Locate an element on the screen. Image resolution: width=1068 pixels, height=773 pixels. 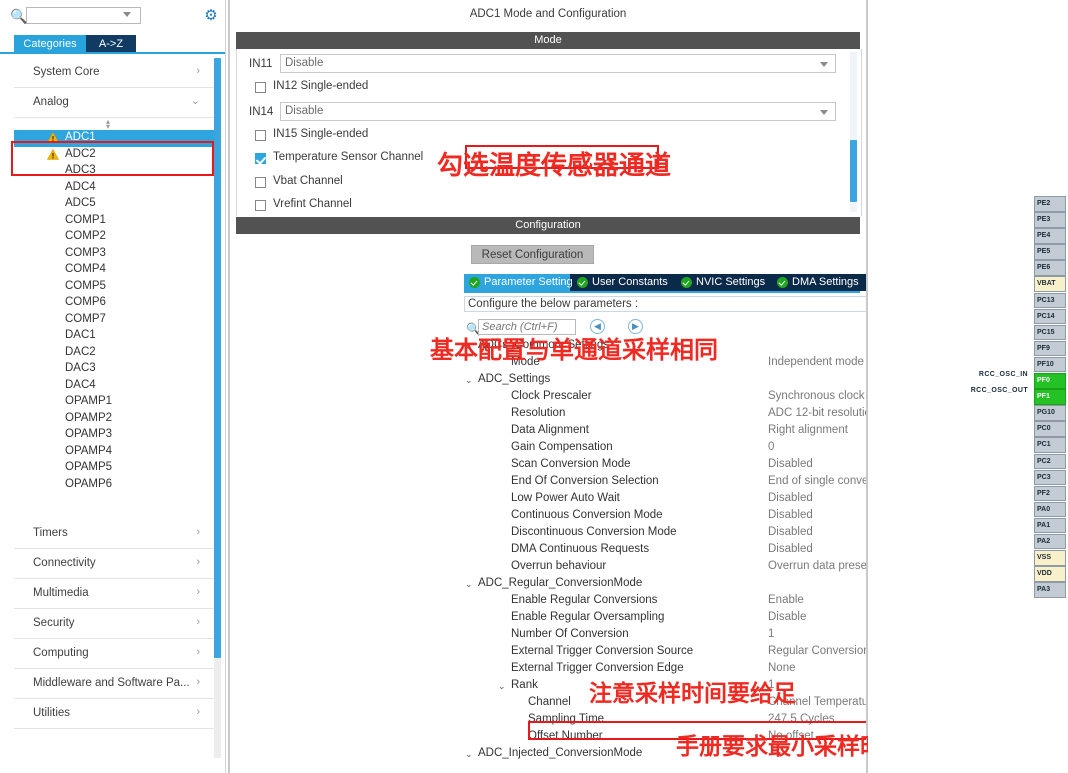
sidebar-group-security: Security › is located at coordinates (114, 624).